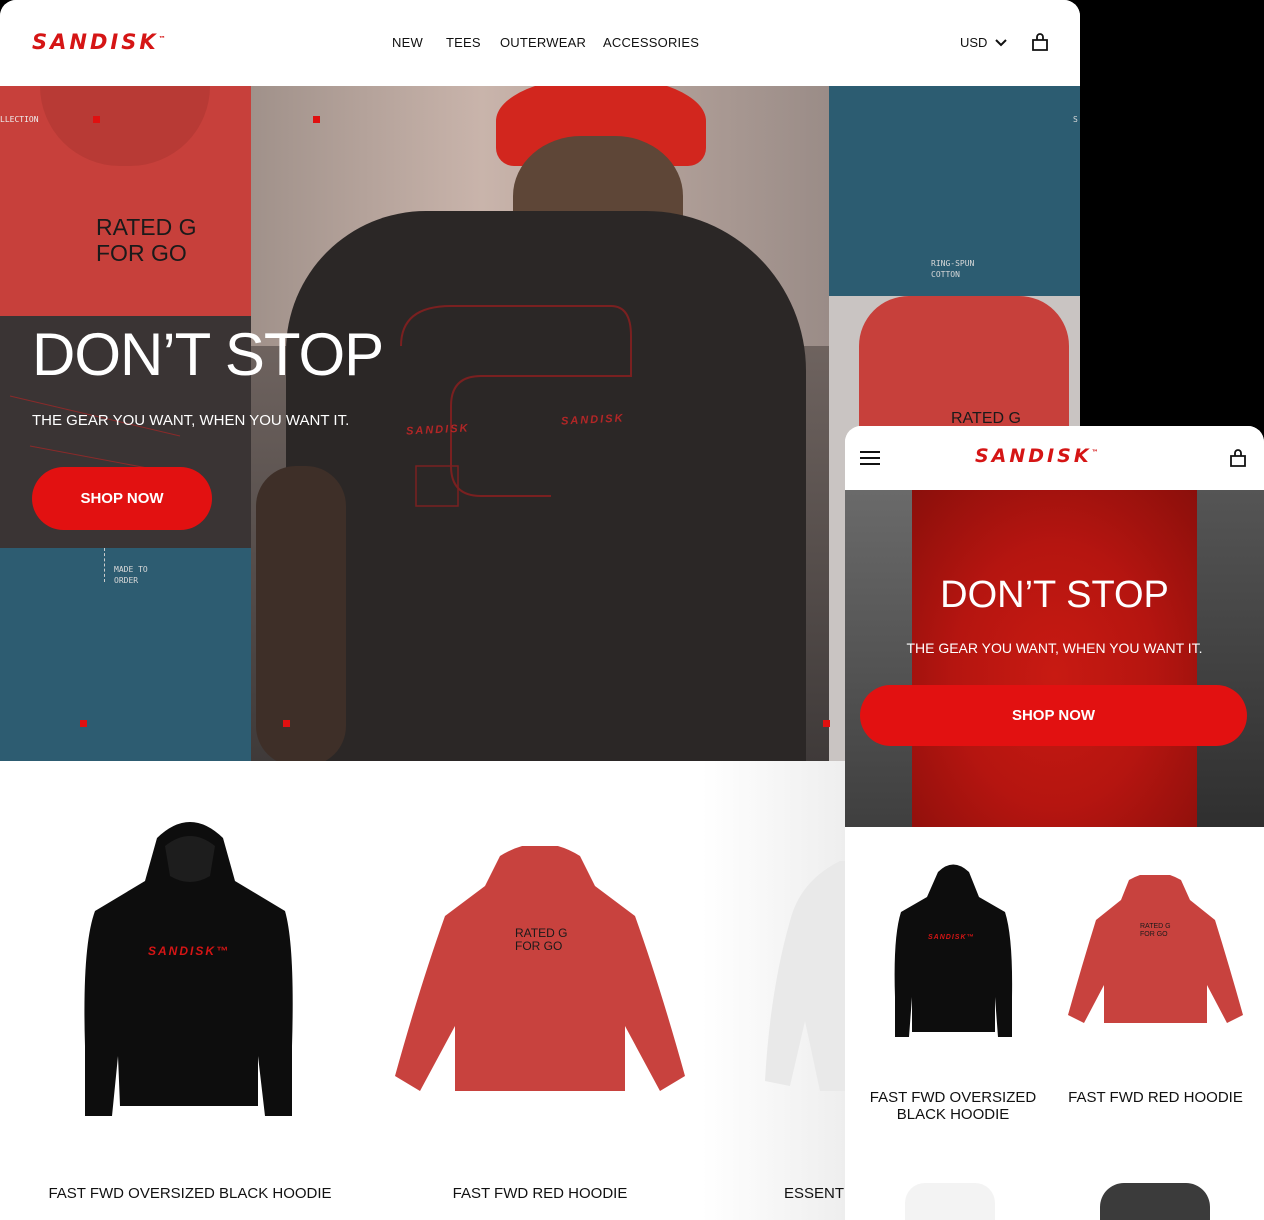 The width and height of the screenshot is (1264, 1220). I want to click on hero-side-panel-left, so click(878, 658).